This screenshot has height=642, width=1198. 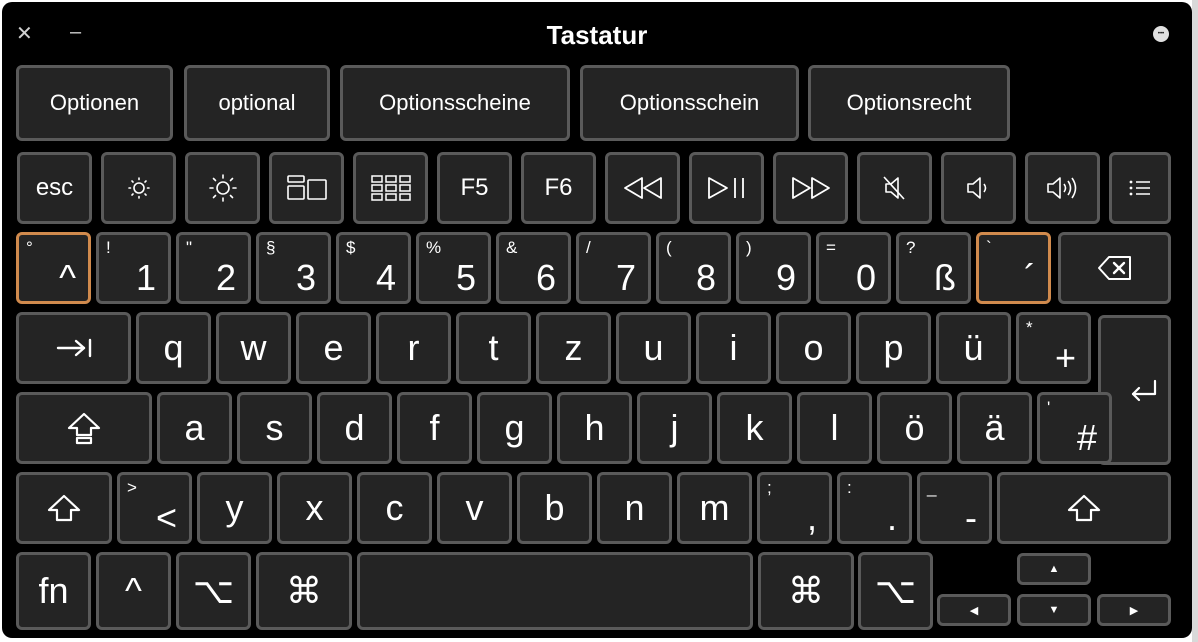 What do you see at coordinates (1054, 610) in the screenshot?
I see `arrow-down-key: ▼` at bounding box center [1054, 610].